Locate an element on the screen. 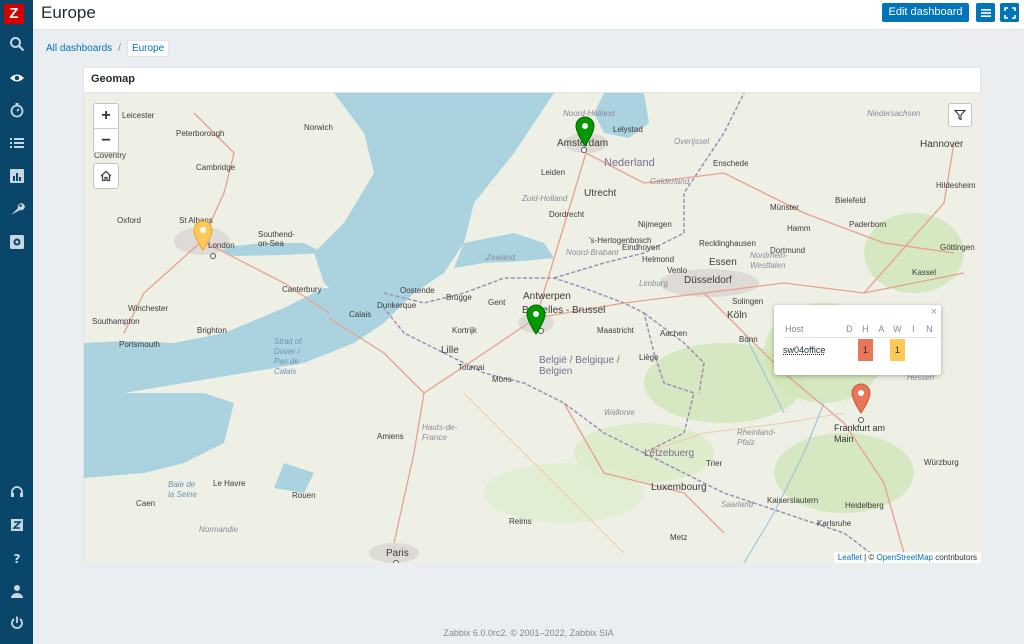 The height and width of the screenshot is (644, 1024). reports-chart-icon is located at coordinates (16, 176).